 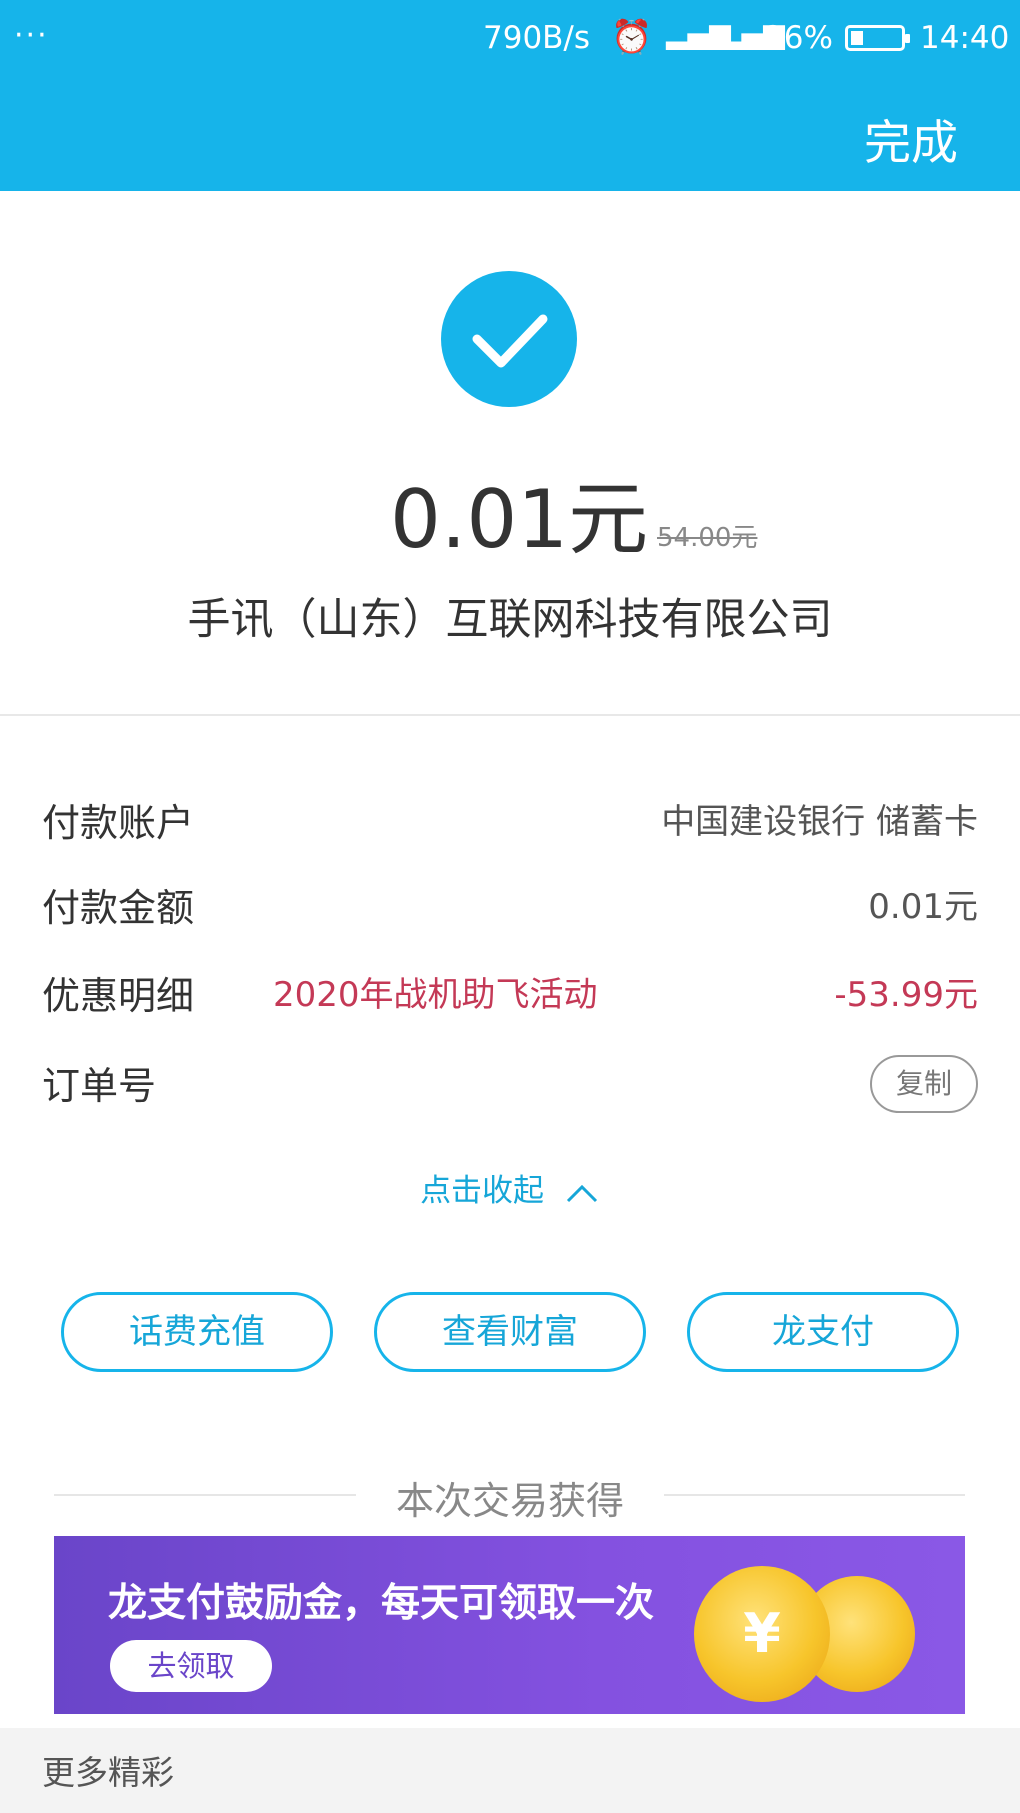 I want to click on discount-activity: 2020年战机助飞活动, so click(x=435, y=995).